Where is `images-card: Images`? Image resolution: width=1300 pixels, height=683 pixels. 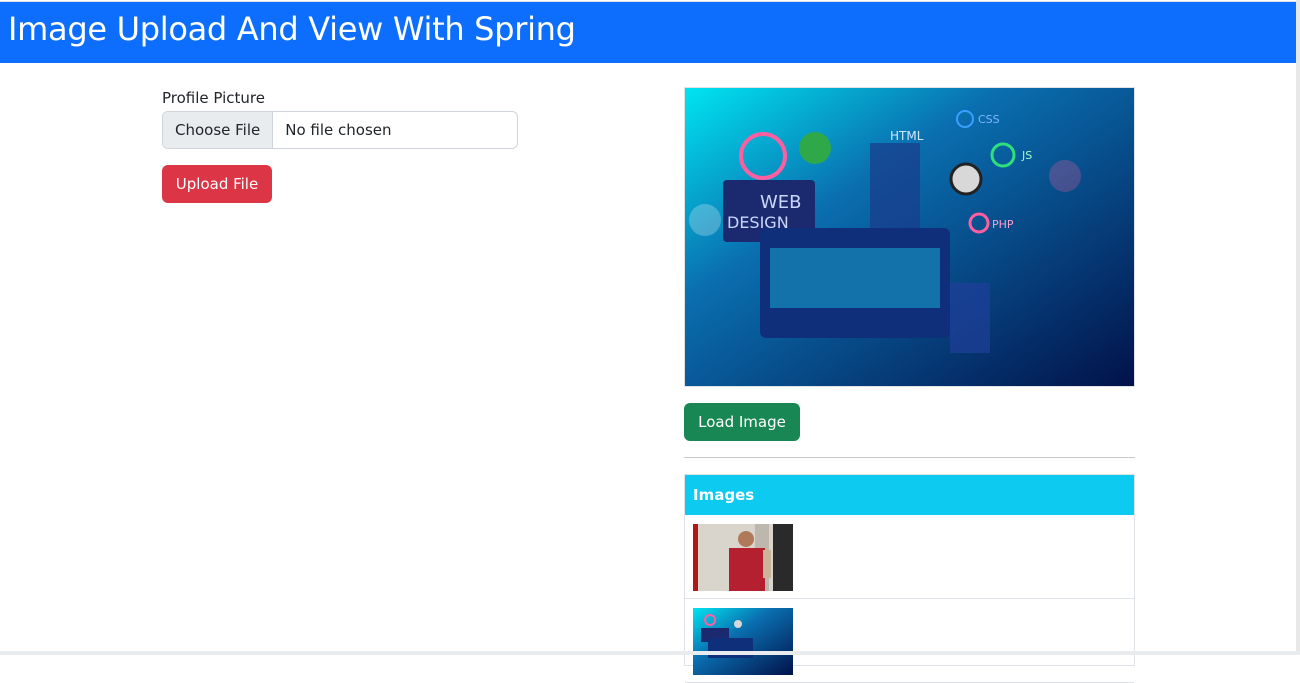 images-card: Images is located at coordinates (909, 578).